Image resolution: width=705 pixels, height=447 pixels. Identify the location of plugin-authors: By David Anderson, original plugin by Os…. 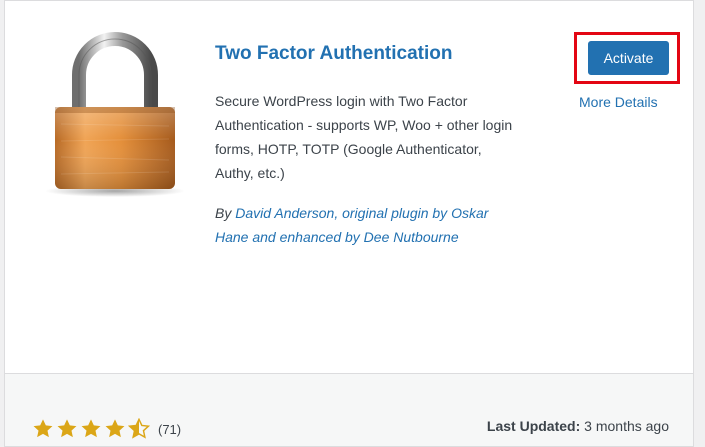
(360, 225).